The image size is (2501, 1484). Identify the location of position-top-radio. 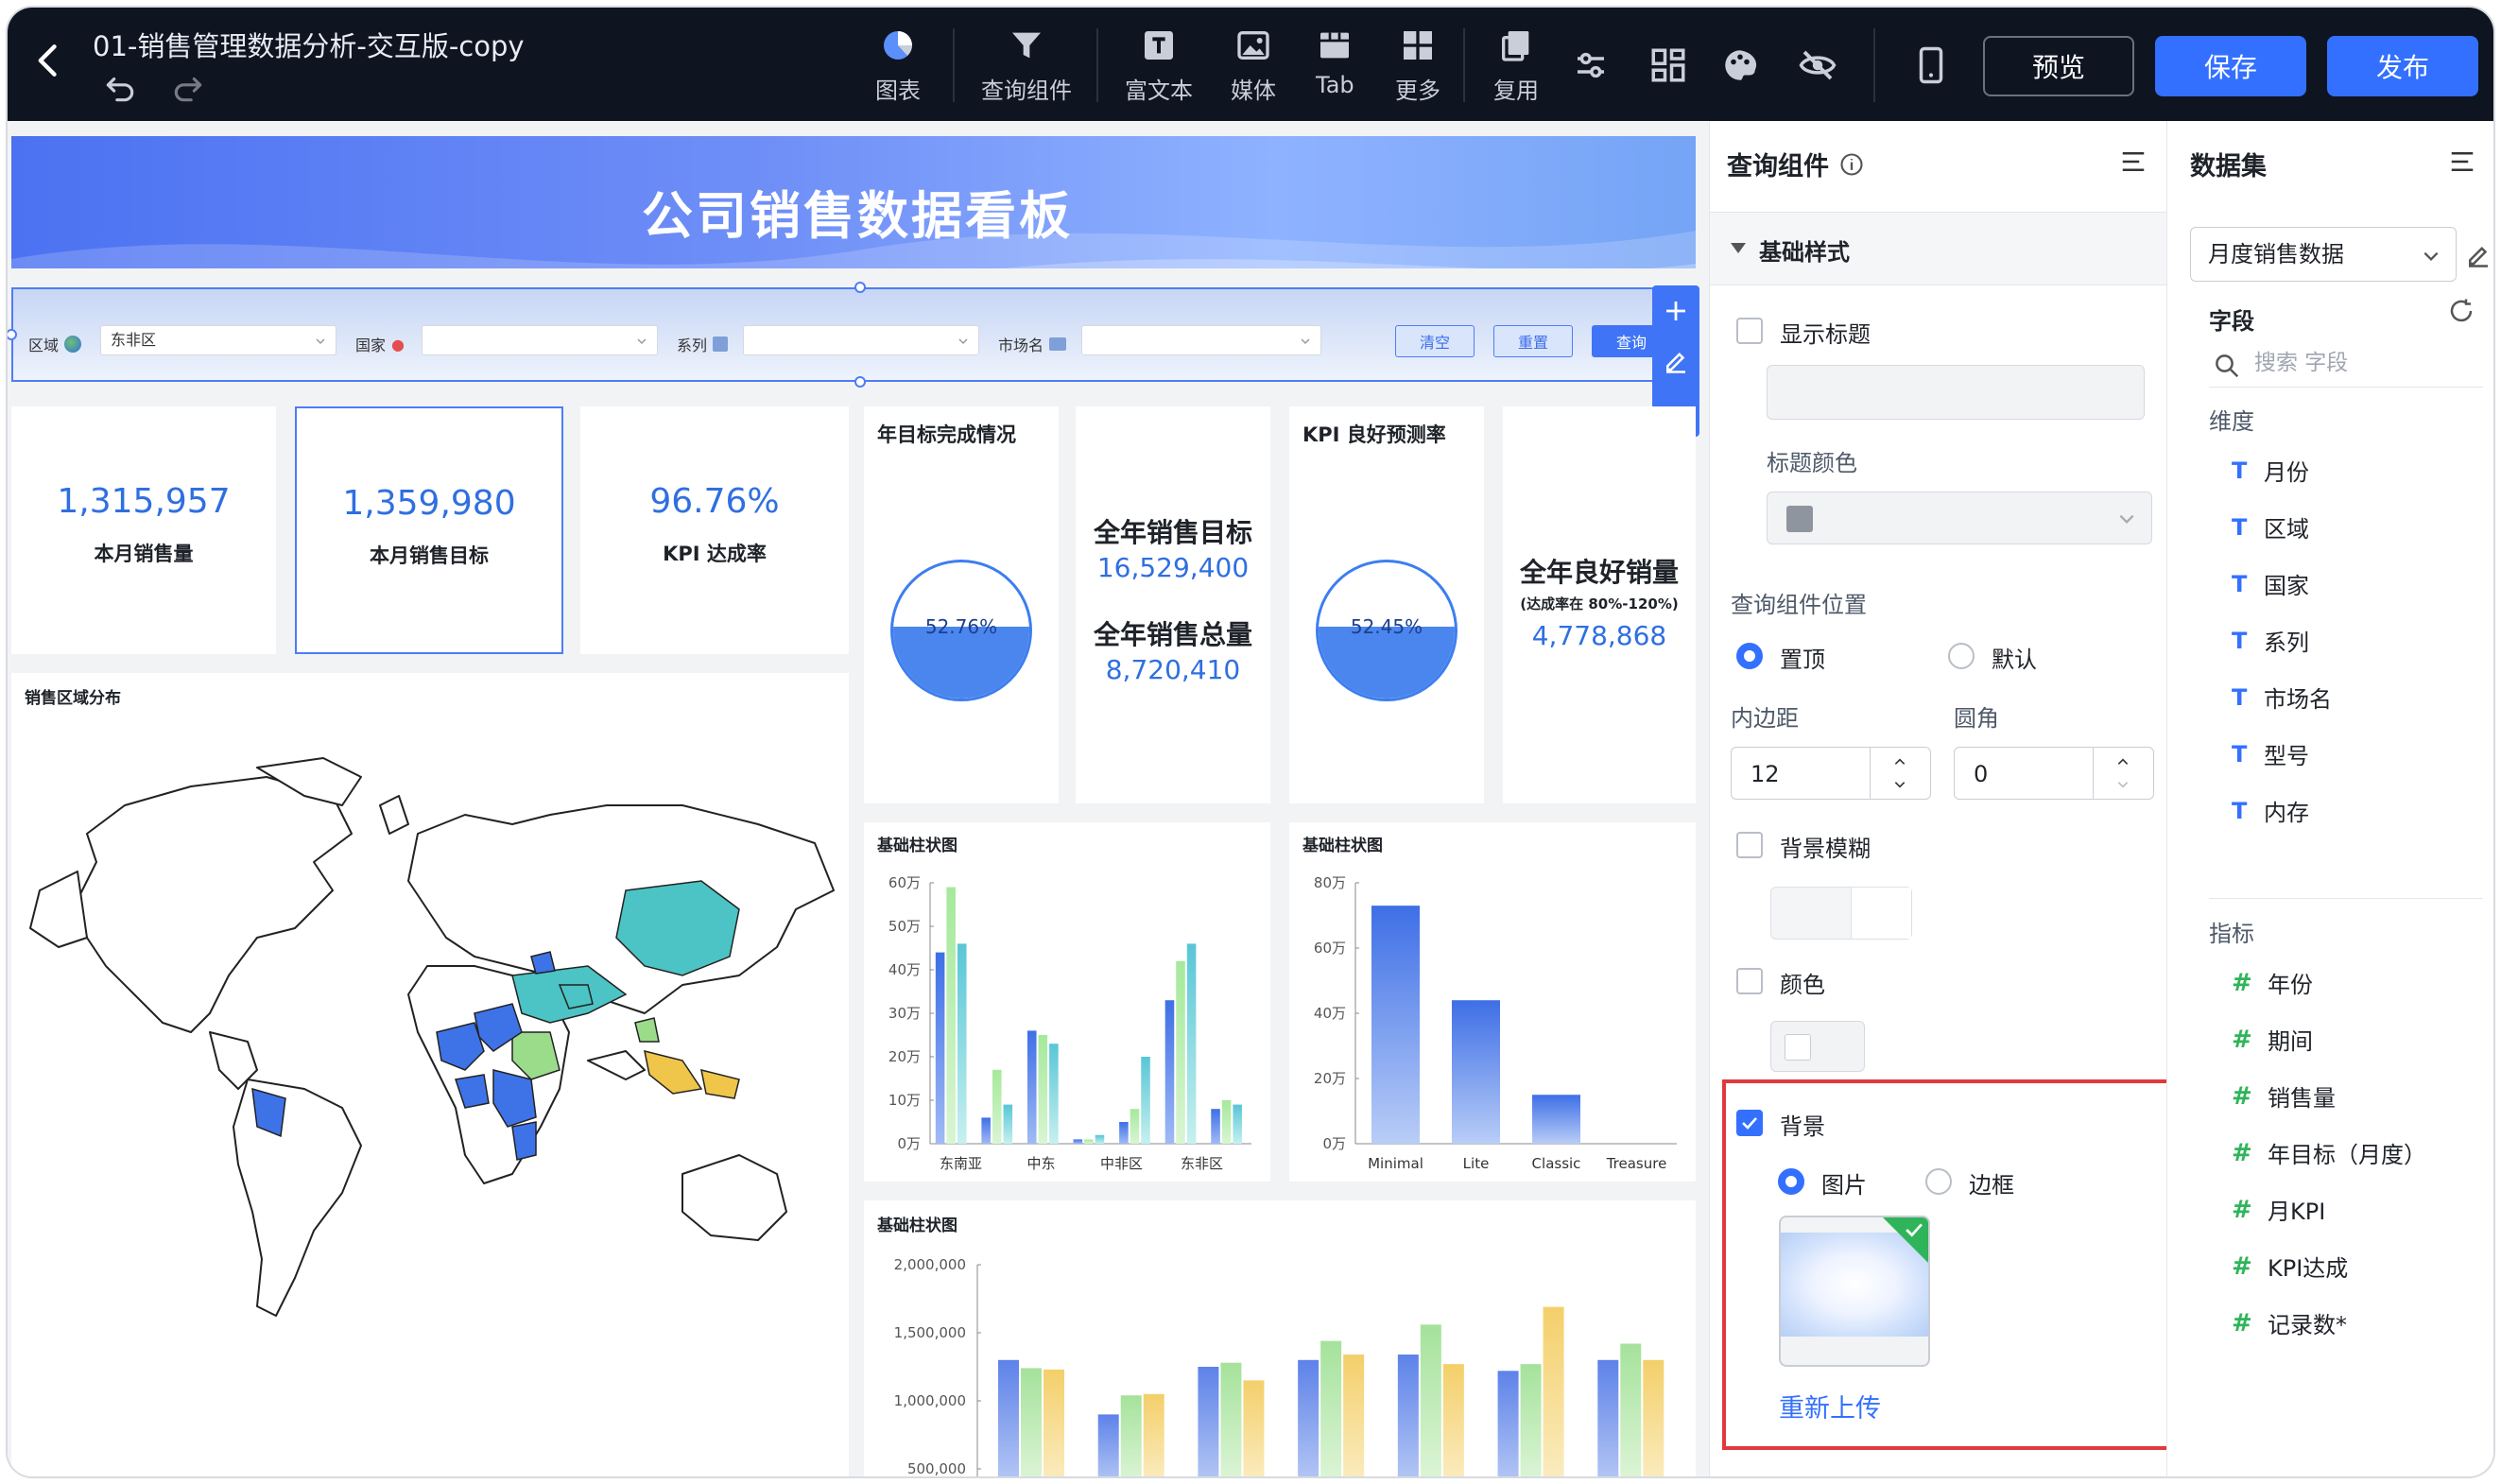
(1750, 656).